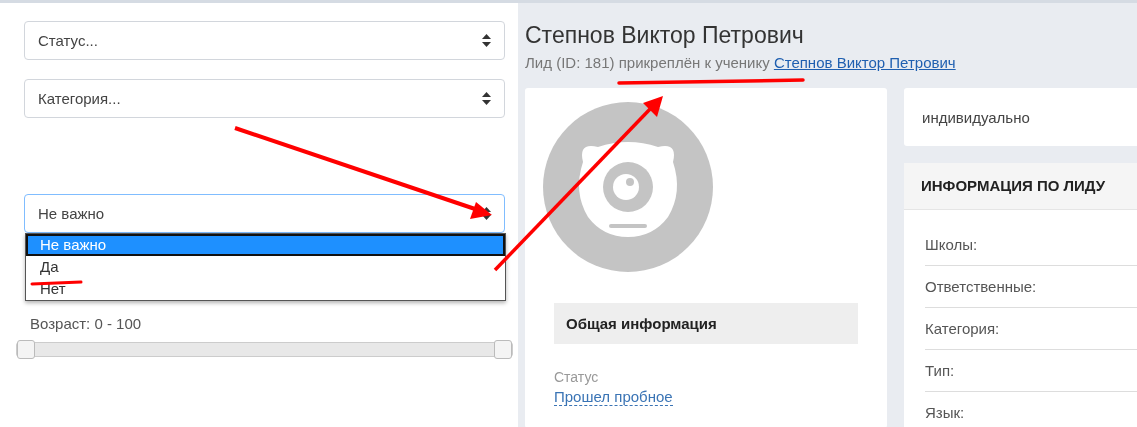  What do you see at coordinates (706, 323) in the screenshot?
I see `section-heading: Общая информация` at bounding box center [706, 323].